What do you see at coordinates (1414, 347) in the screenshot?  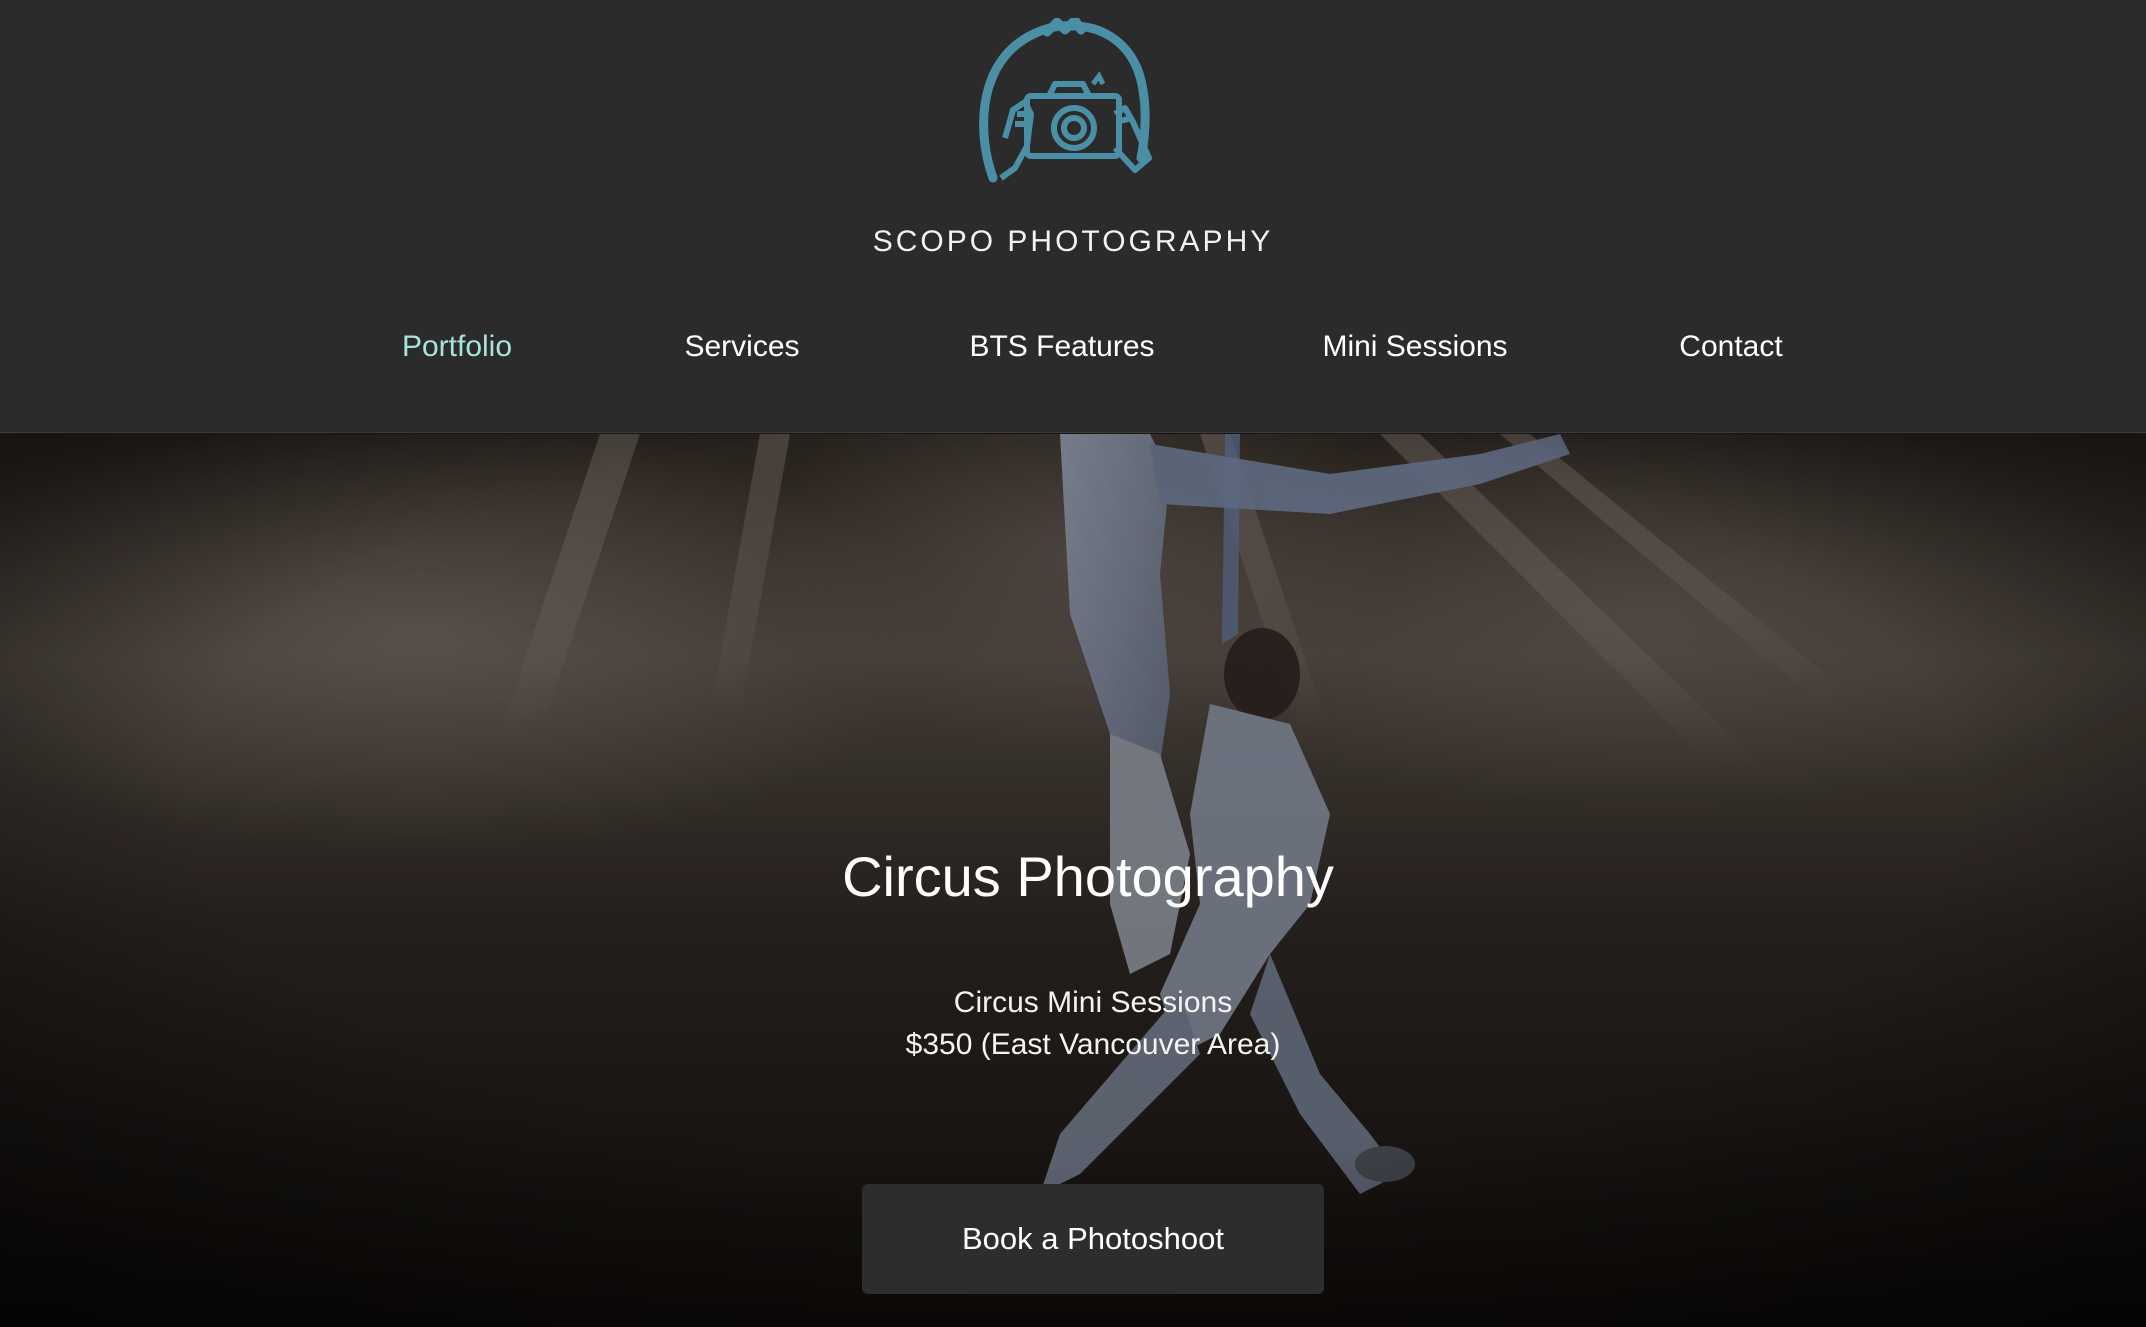 I see `nav-item-mini-sessions: Mini Sessions` at bounding box center [1414, 347].